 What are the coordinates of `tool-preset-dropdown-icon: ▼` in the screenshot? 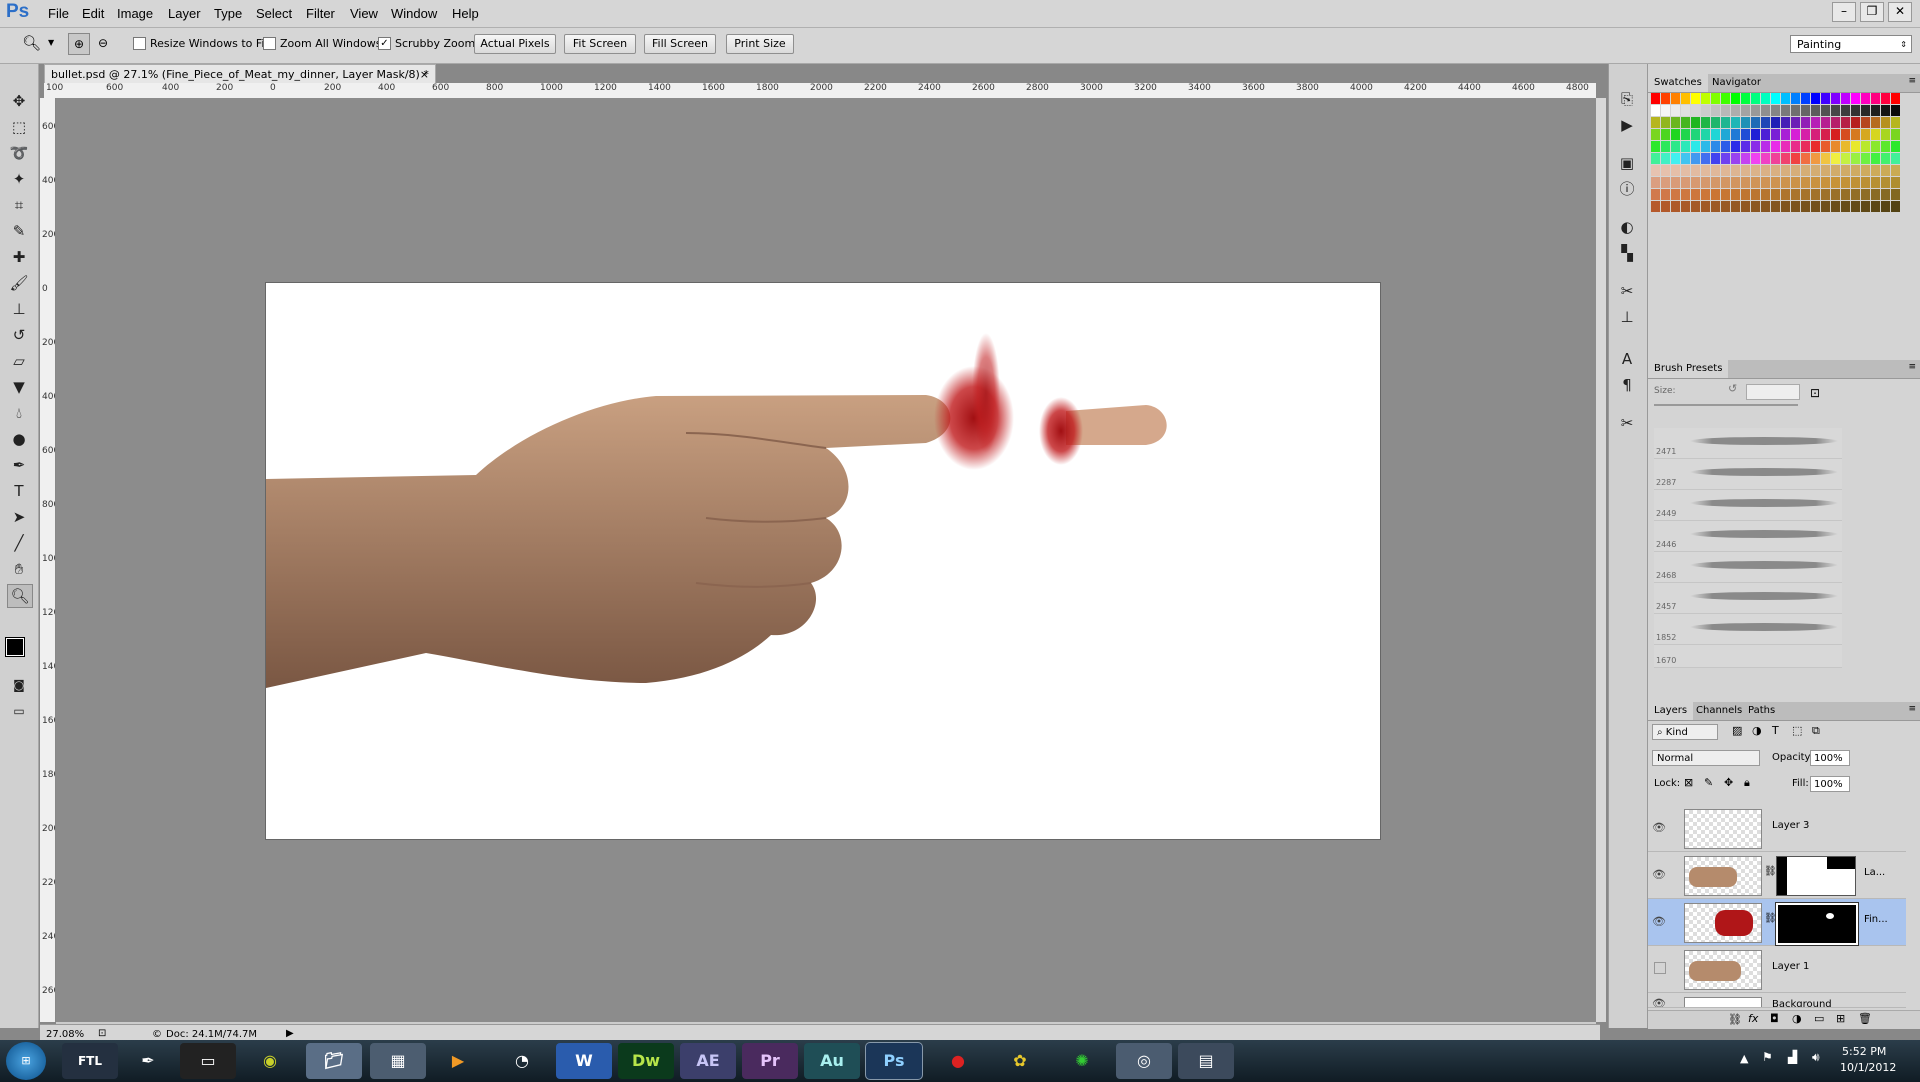 It's located at (51, 42).